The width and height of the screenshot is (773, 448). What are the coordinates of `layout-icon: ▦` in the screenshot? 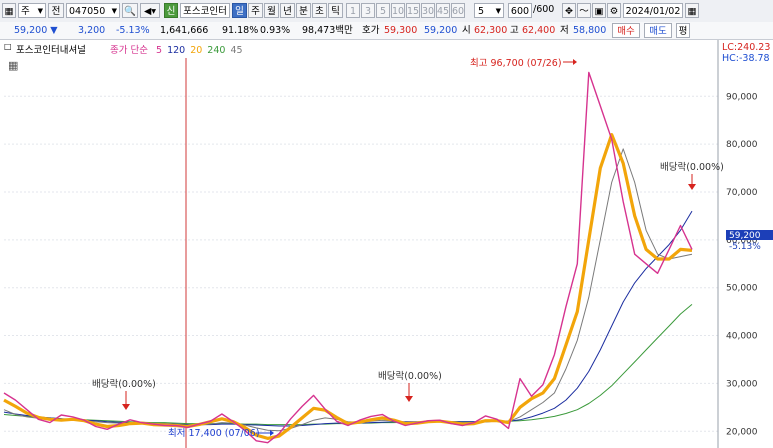 It's located at (9, 10).